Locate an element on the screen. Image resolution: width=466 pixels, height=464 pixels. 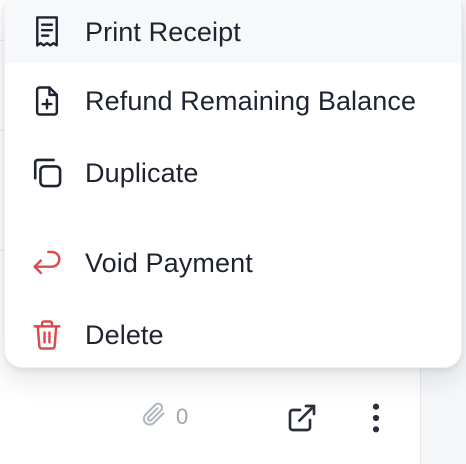
menu-item-duplicate: Duplicate is located at coordinates (233, 173).